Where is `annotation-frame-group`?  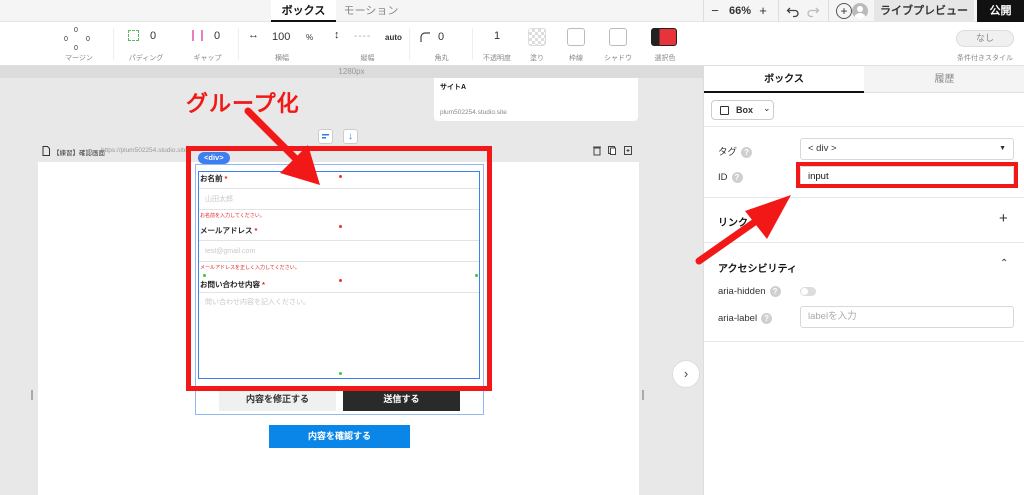
annotation-frame-group is located at coordinates (339, 268).